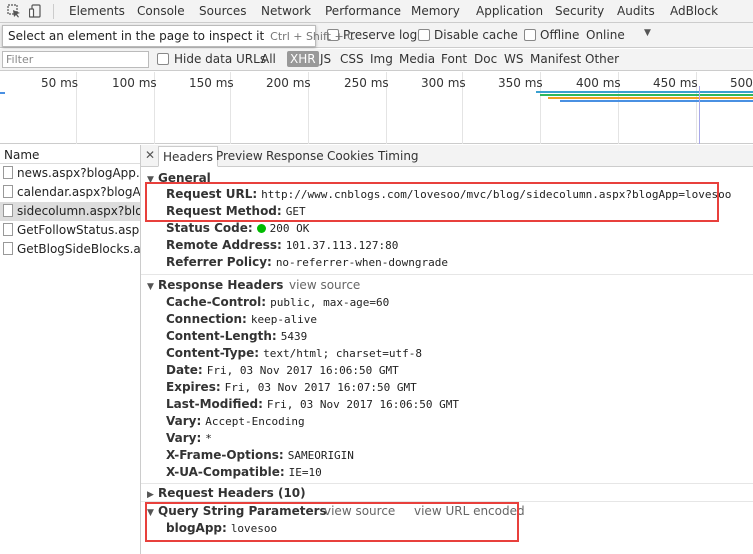 Image resolution: width=753 pixels, height=554 pixels. What do you see at coordinates (398, 156) in the screenshot?
I see `tab-timing: Timing` at bounding box center [398, 156].